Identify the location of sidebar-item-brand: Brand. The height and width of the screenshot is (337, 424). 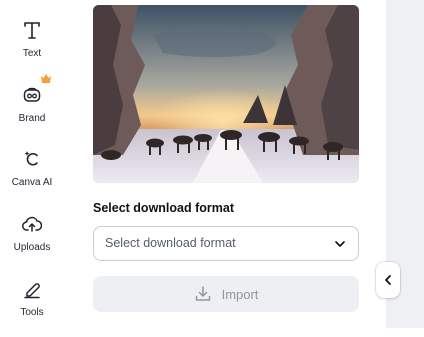
(32, 108).